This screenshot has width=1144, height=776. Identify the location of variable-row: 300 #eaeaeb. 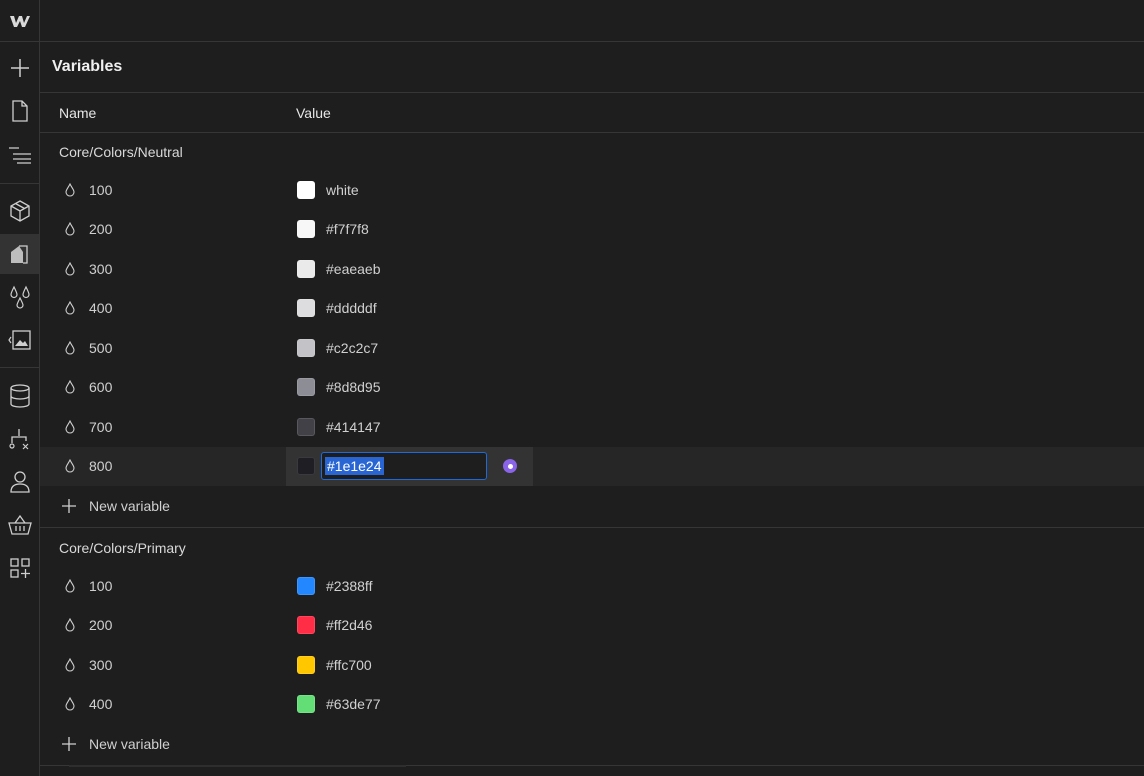
(592, 269).